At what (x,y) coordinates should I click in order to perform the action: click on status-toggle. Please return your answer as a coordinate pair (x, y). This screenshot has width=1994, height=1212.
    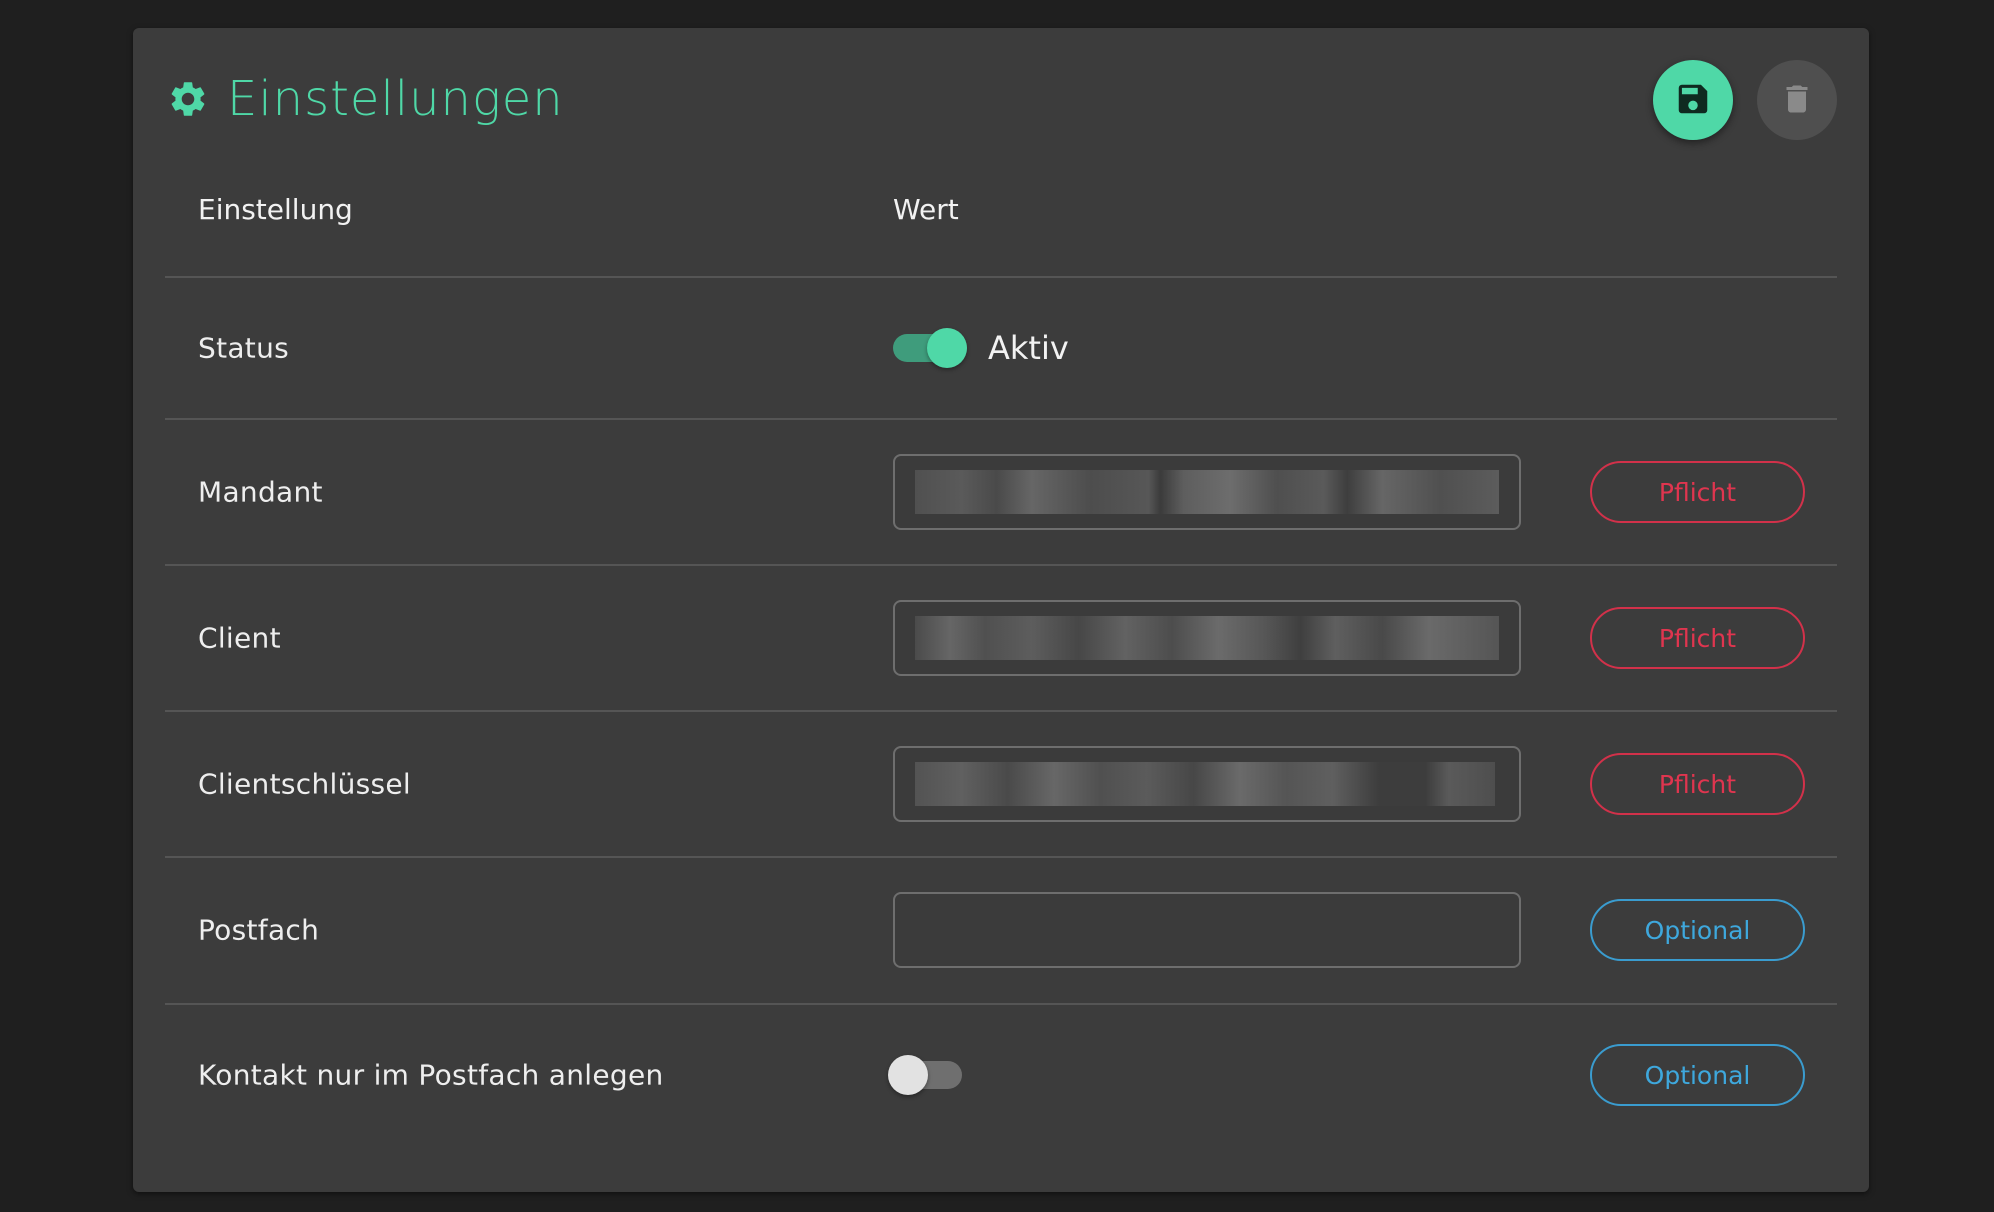
    Looking at the image, I should click on (931, 348).